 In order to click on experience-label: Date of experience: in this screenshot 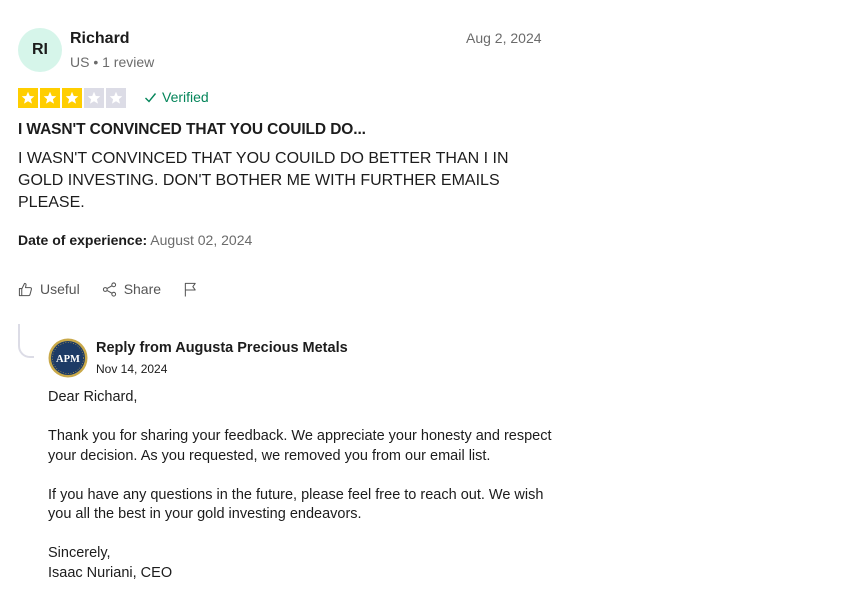, I will do `click(83, 240)`.